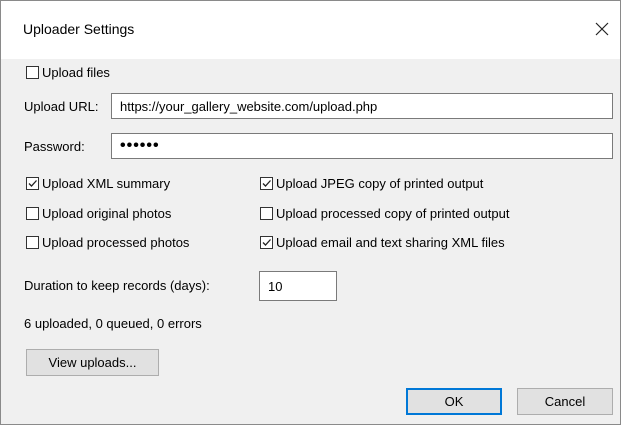  Describe the element at coordinates (113, 323) in the screenshot. I see `upload-status-text: 6 uploaded, 0 queued, 0 errors` at that location.